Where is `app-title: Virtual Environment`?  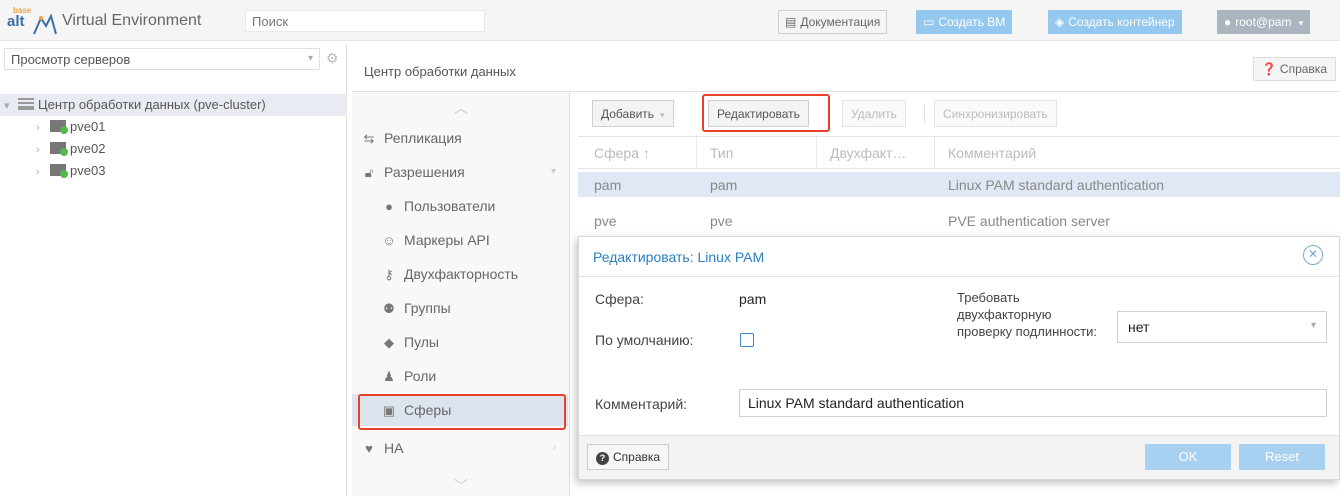
app-title: Virtual Environment is located at coordinates (132, 20).